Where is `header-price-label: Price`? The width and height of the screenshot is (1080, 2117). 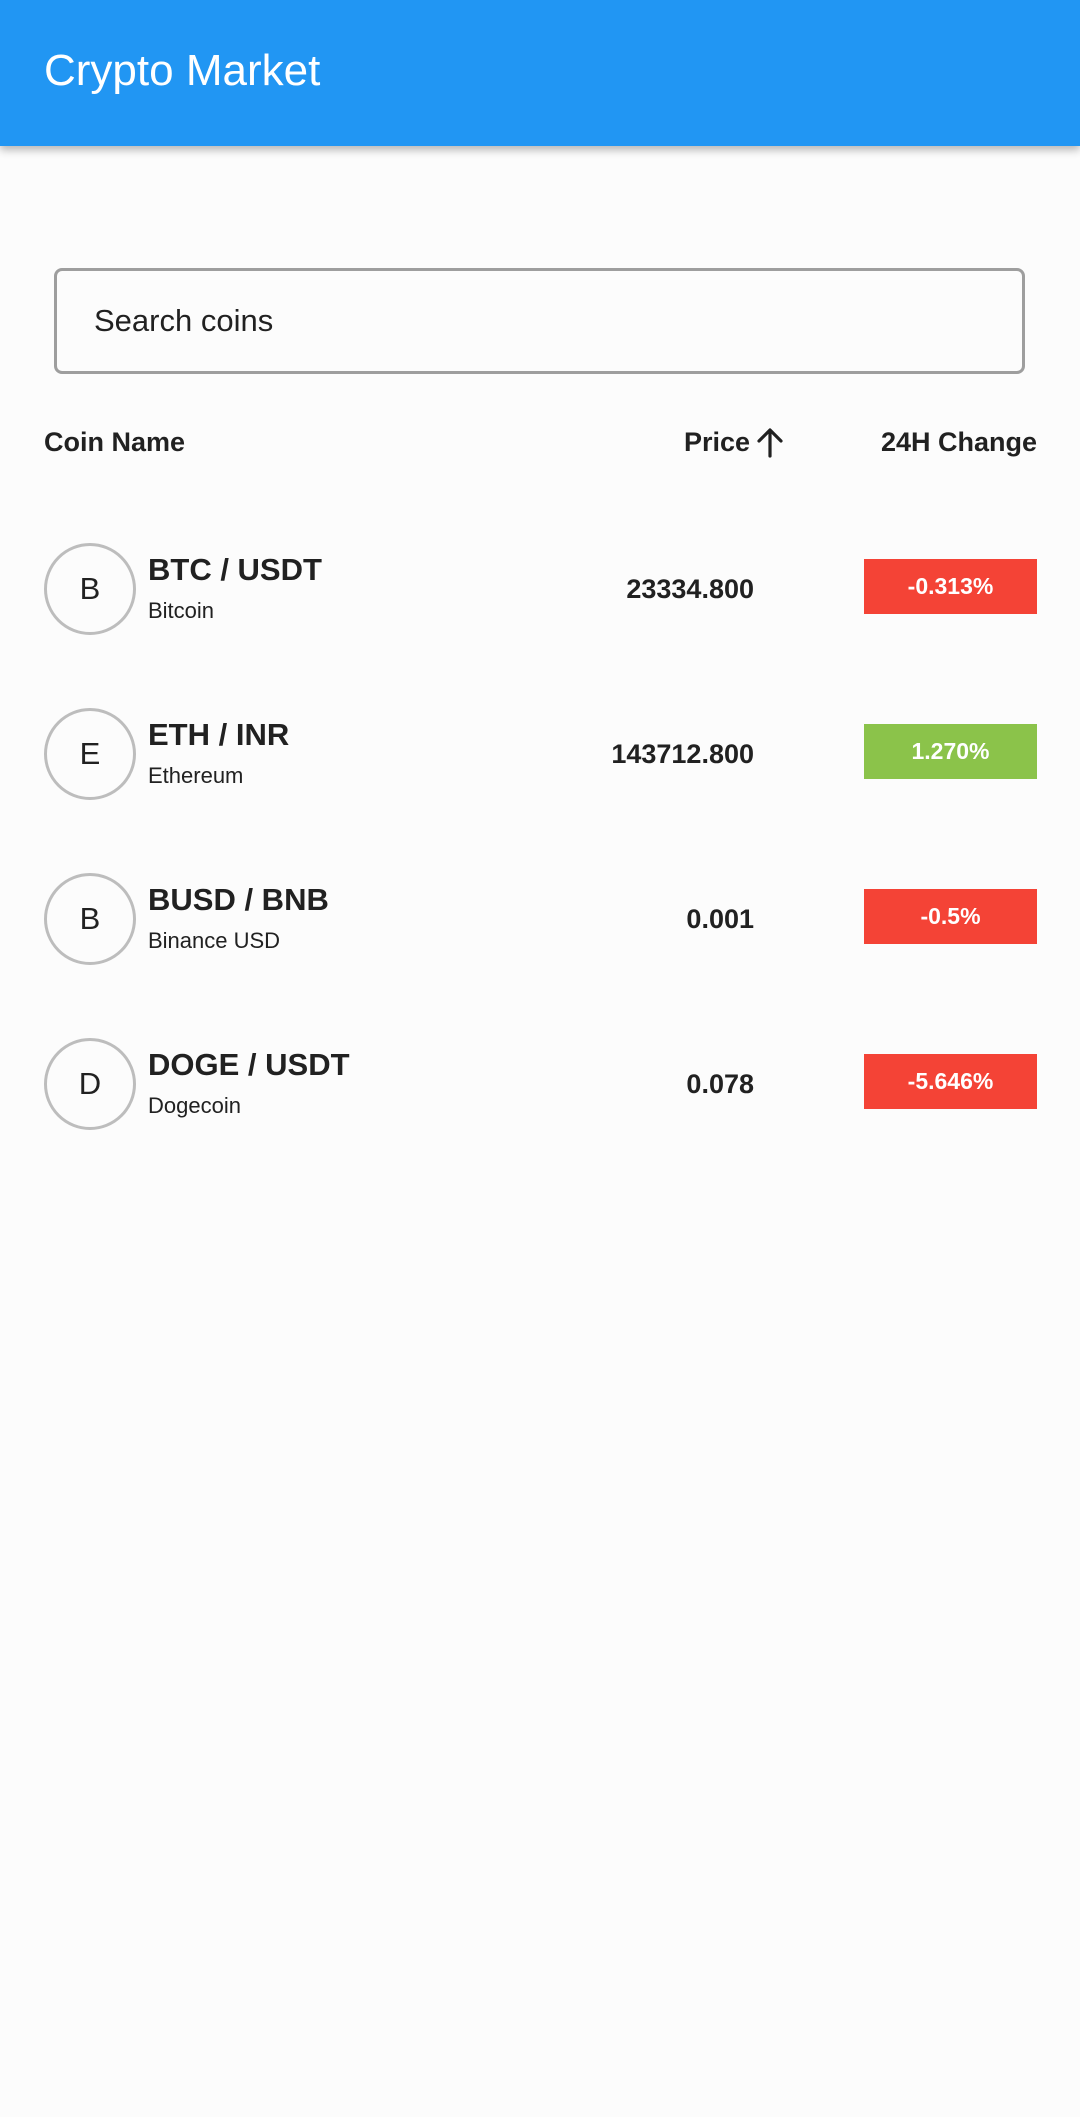 header-price-label: Price is located at coordinates (716, 442).